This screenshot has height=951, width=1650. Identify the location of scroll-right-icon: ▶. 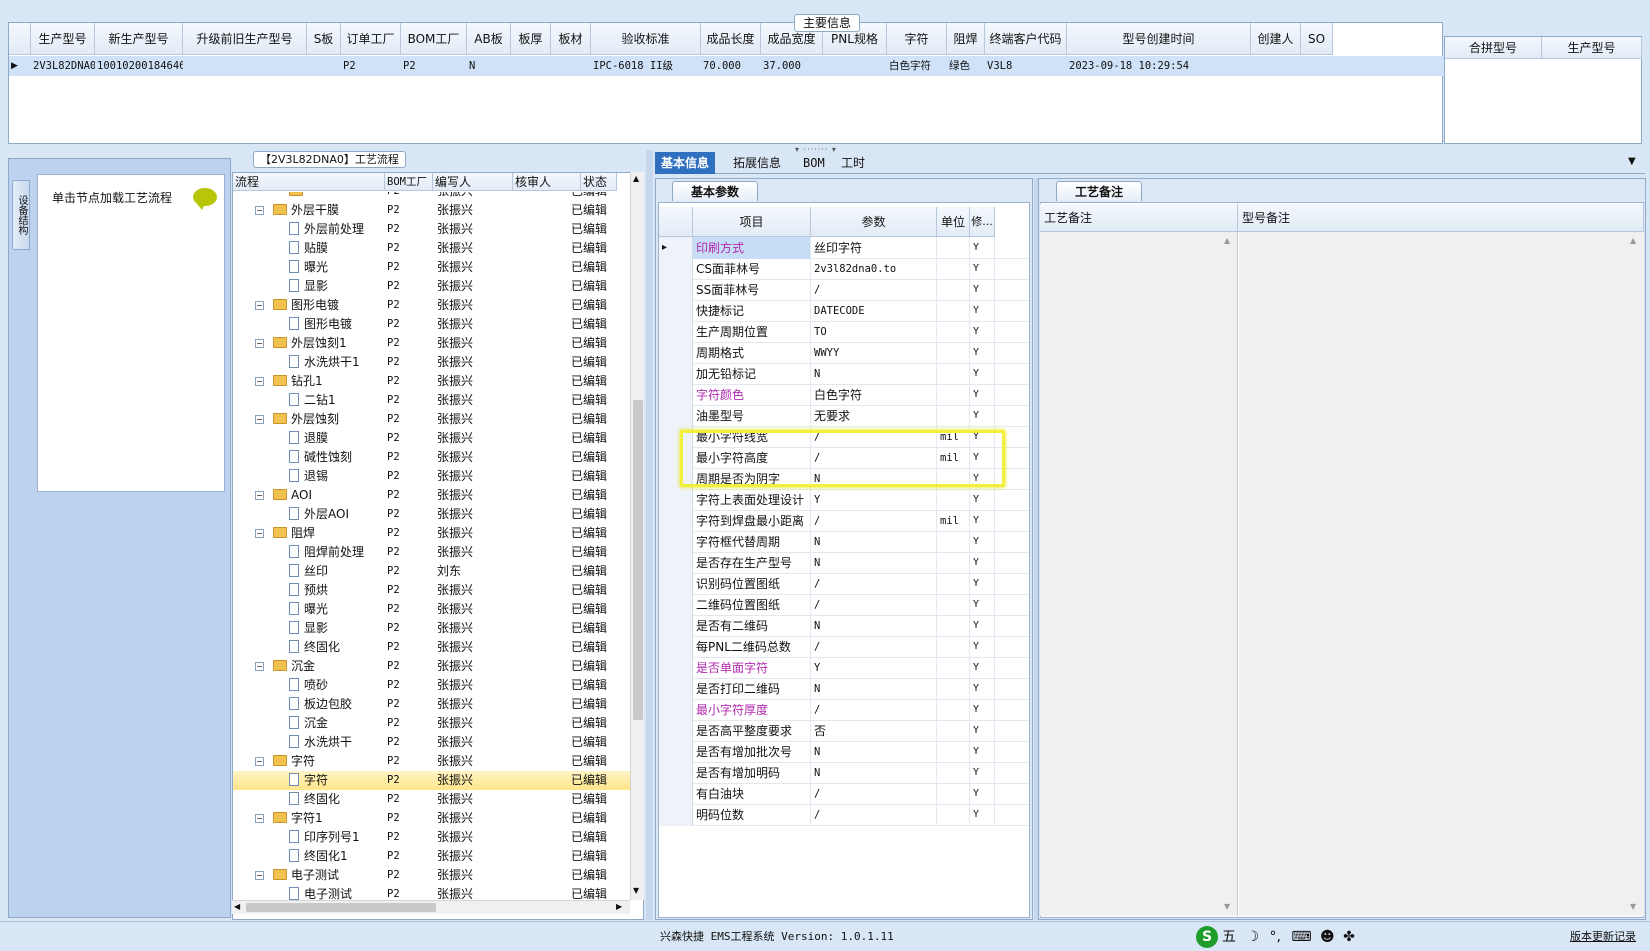
(619, 906).